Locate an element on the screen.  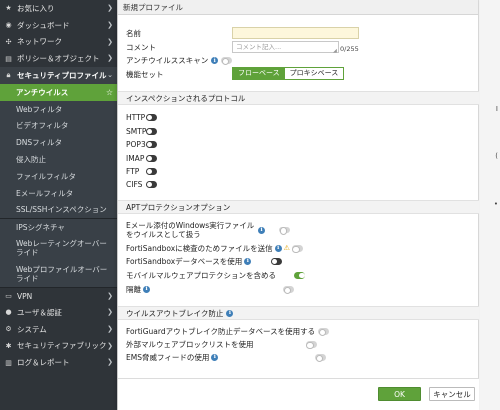
dialog-footer: OK キャンセル is located at coordinates (298, 394).